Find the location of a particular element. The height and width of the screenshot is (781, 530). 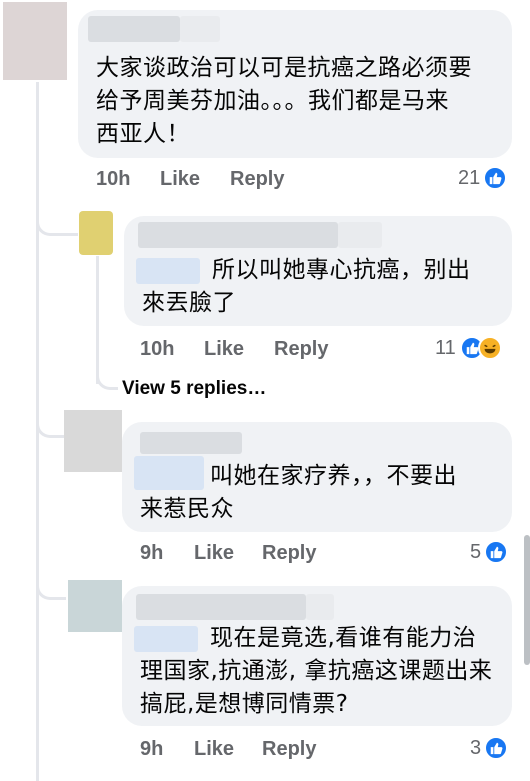

reaction-count: 21 is located at coordinates (469, 177).